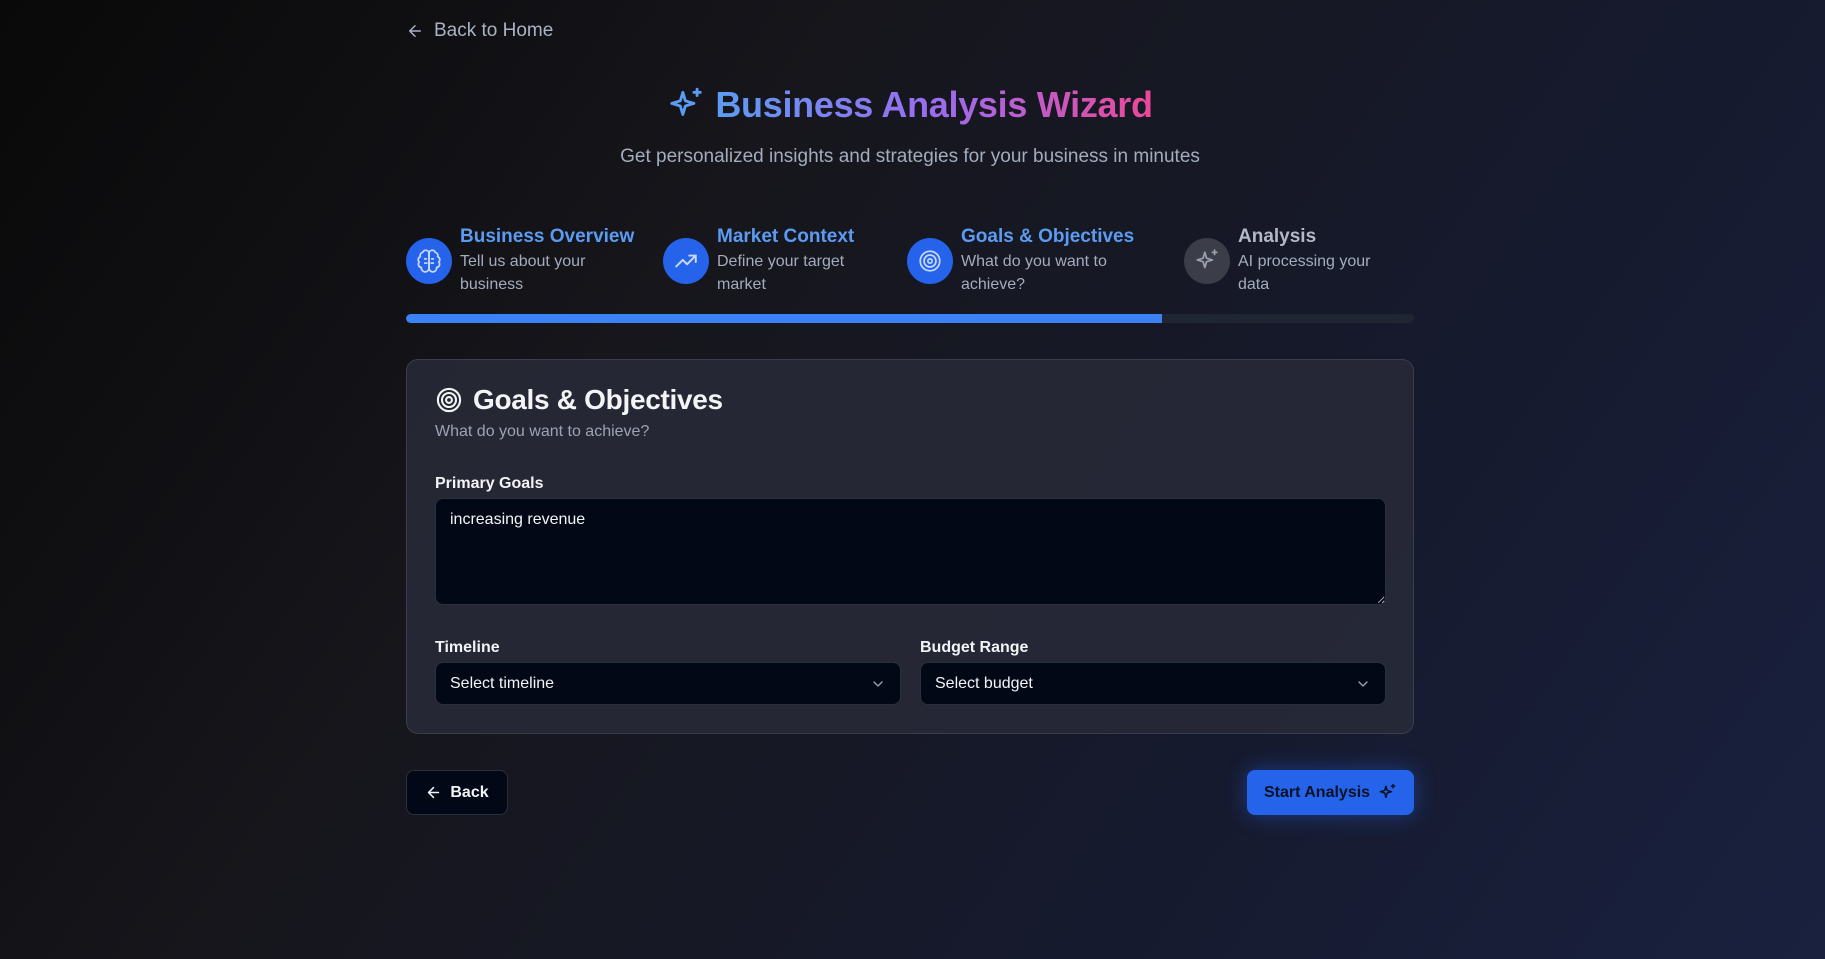  I want to click on primary-goals-label: Primary Goals, so click(489, 483).